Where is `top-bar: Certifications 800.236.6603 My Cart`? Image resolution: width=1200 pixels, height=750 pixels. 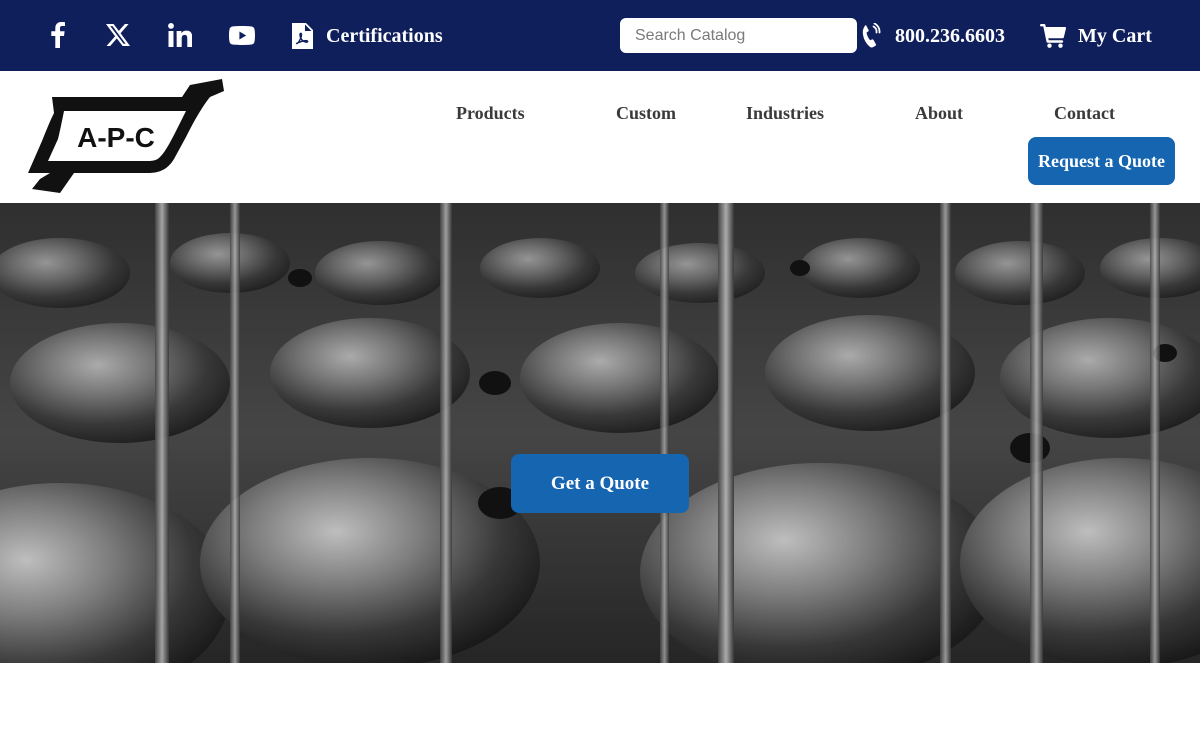 top-bar: Certifications 800.236.6603 My Cart is located at coordinates (600, 35).